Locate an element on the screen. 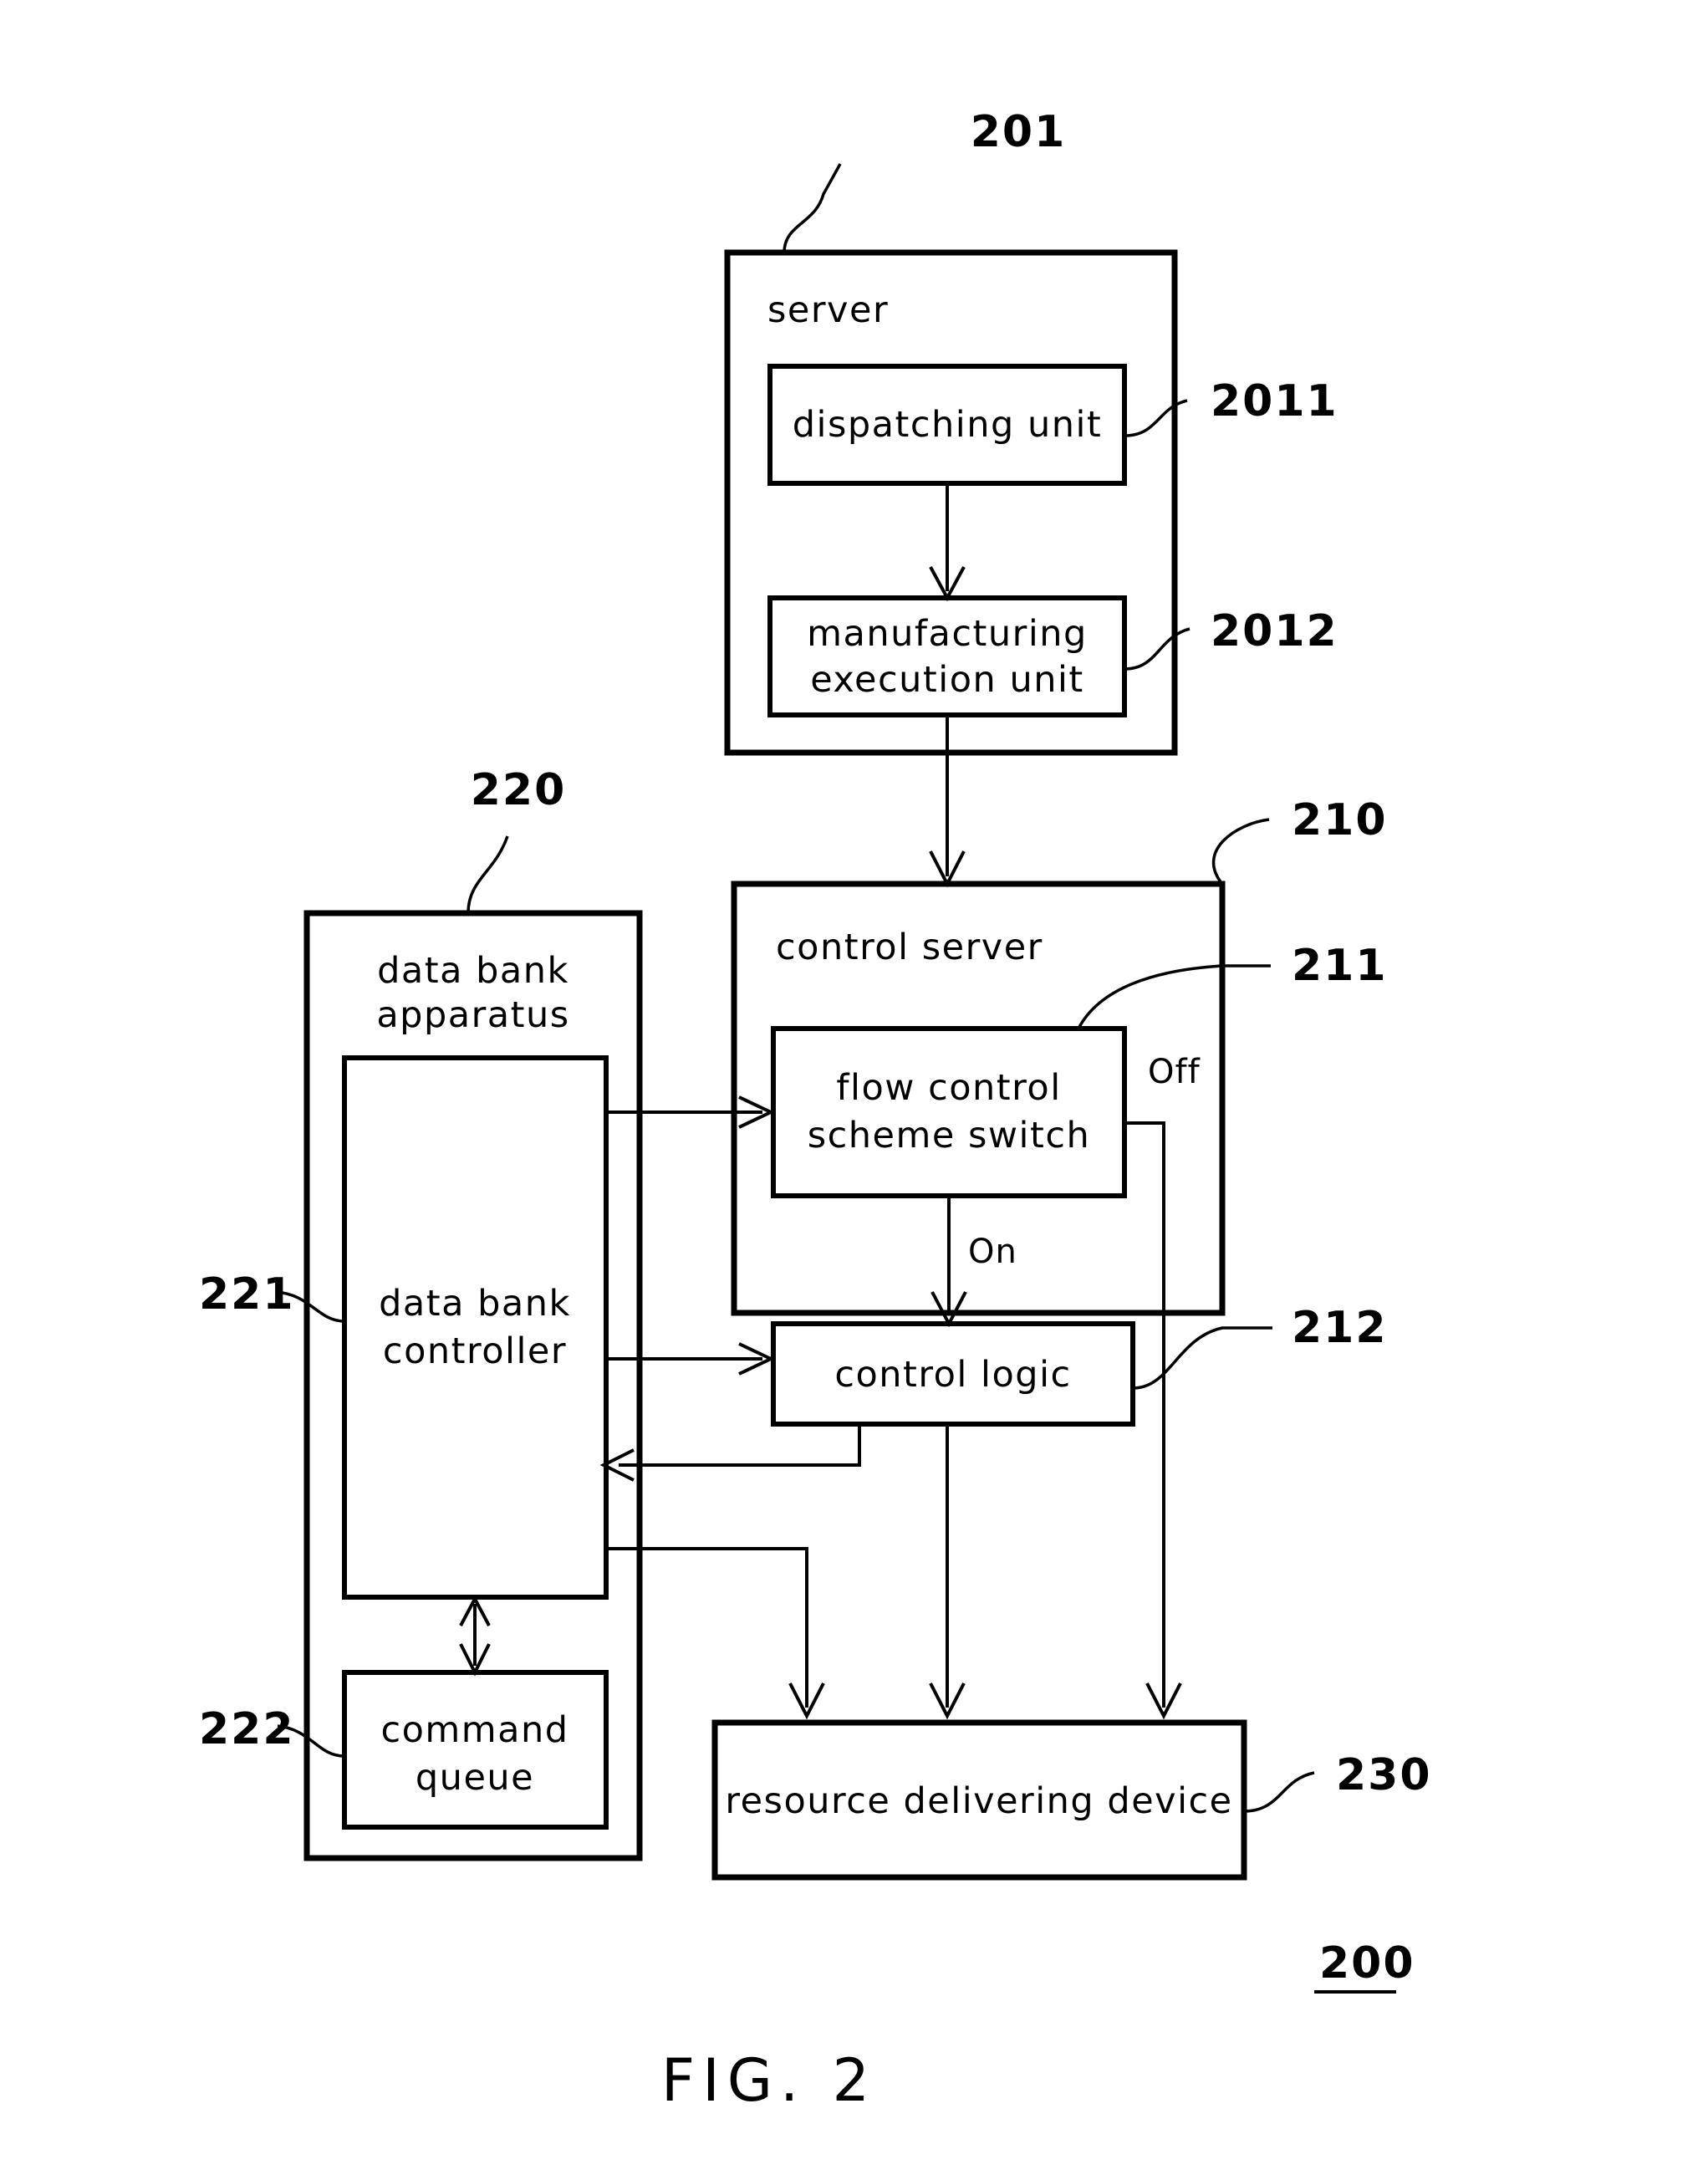  edge-label-off: Off is located at coordinates (1174, 1072).